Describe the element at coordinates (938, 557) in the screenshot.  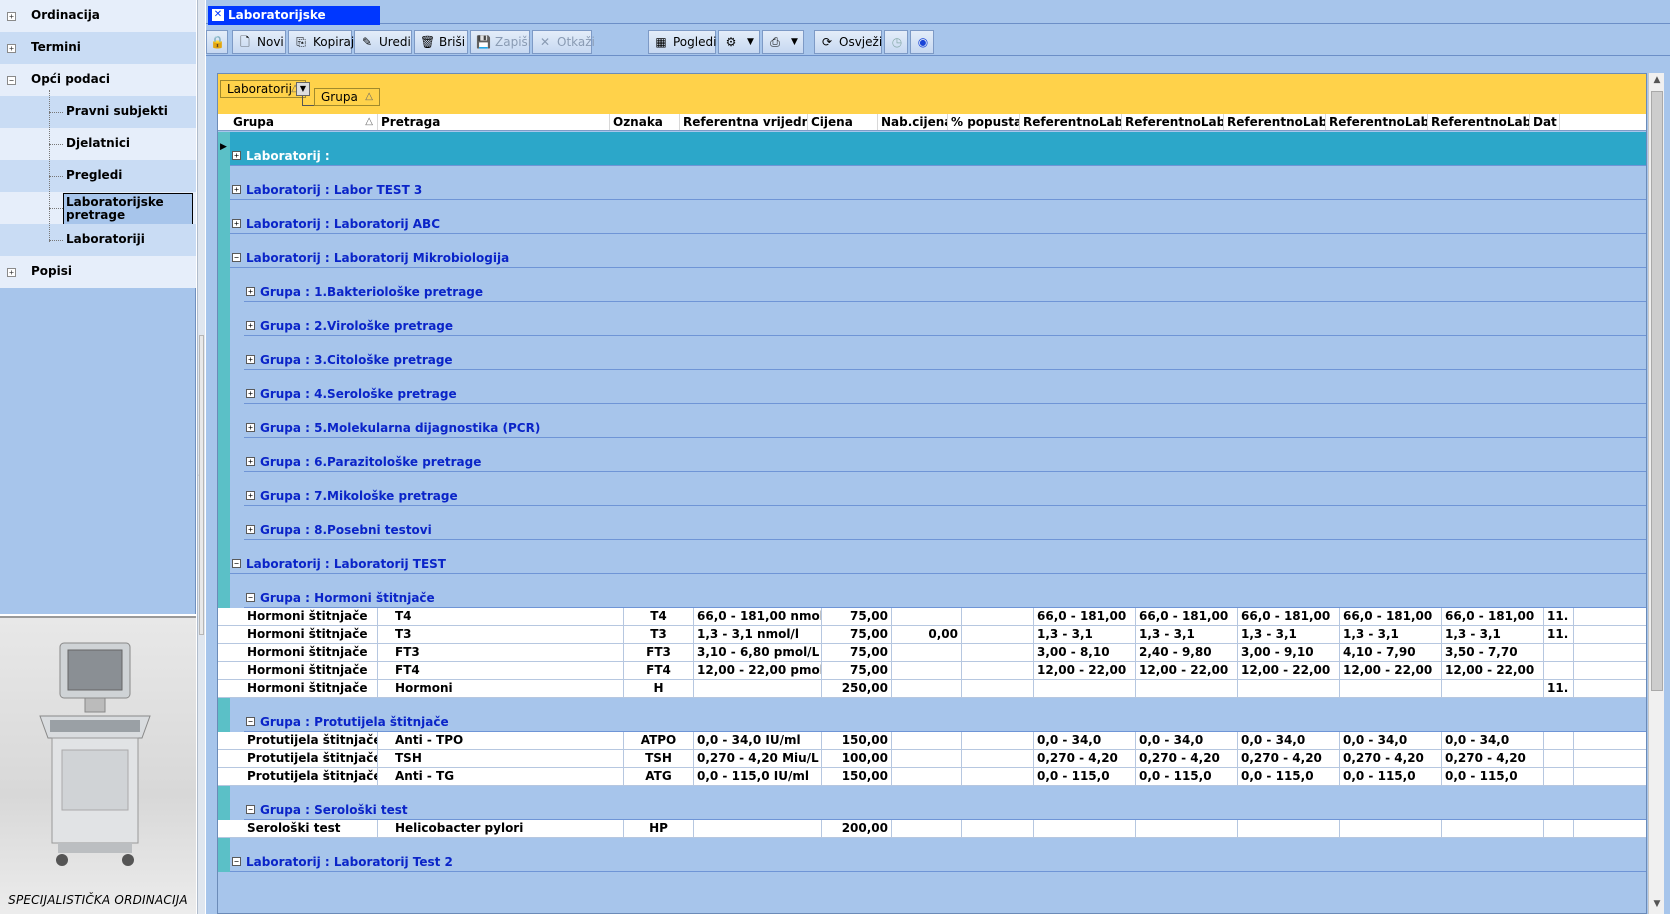
I see `group-row: − Laboratorij : Laboratorij TEST` at that location.